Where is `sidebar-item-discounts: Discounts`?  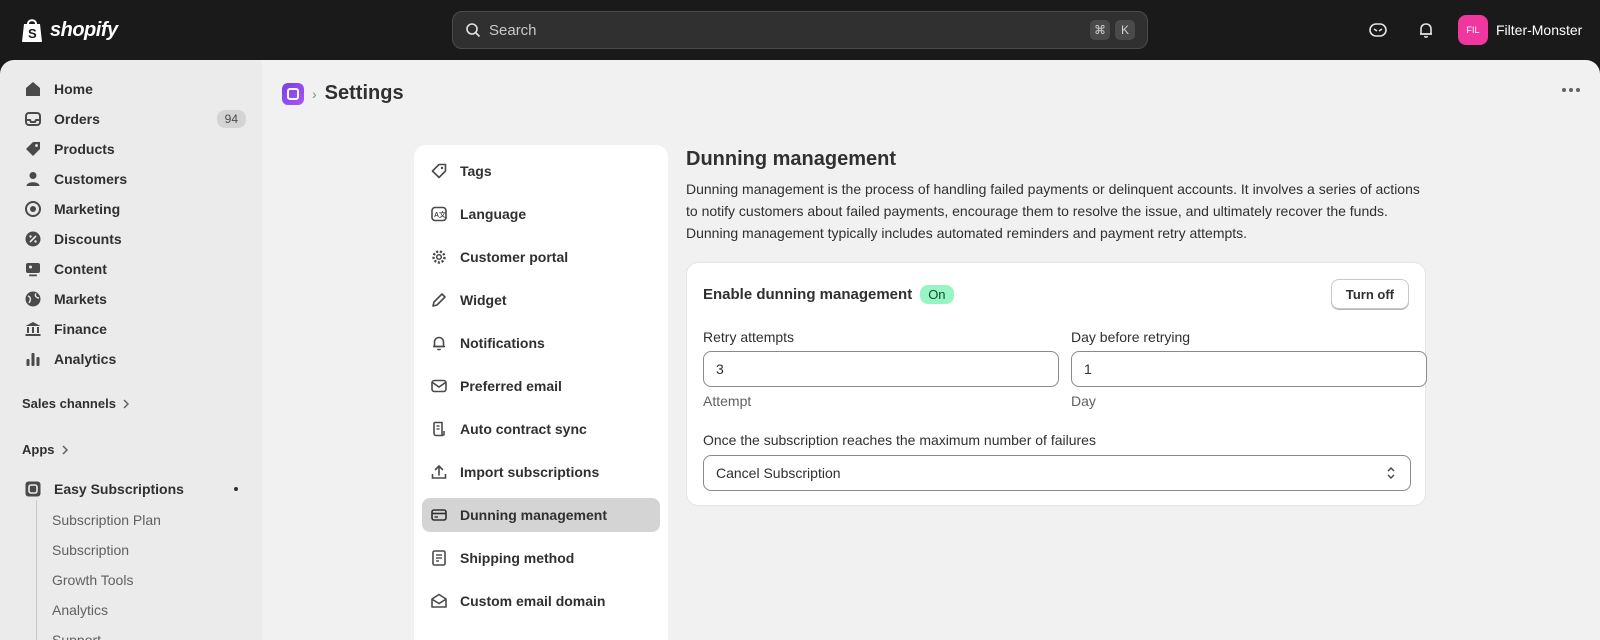 sidebar-item-discounts: Discounts is located at coordinates (131, 239).